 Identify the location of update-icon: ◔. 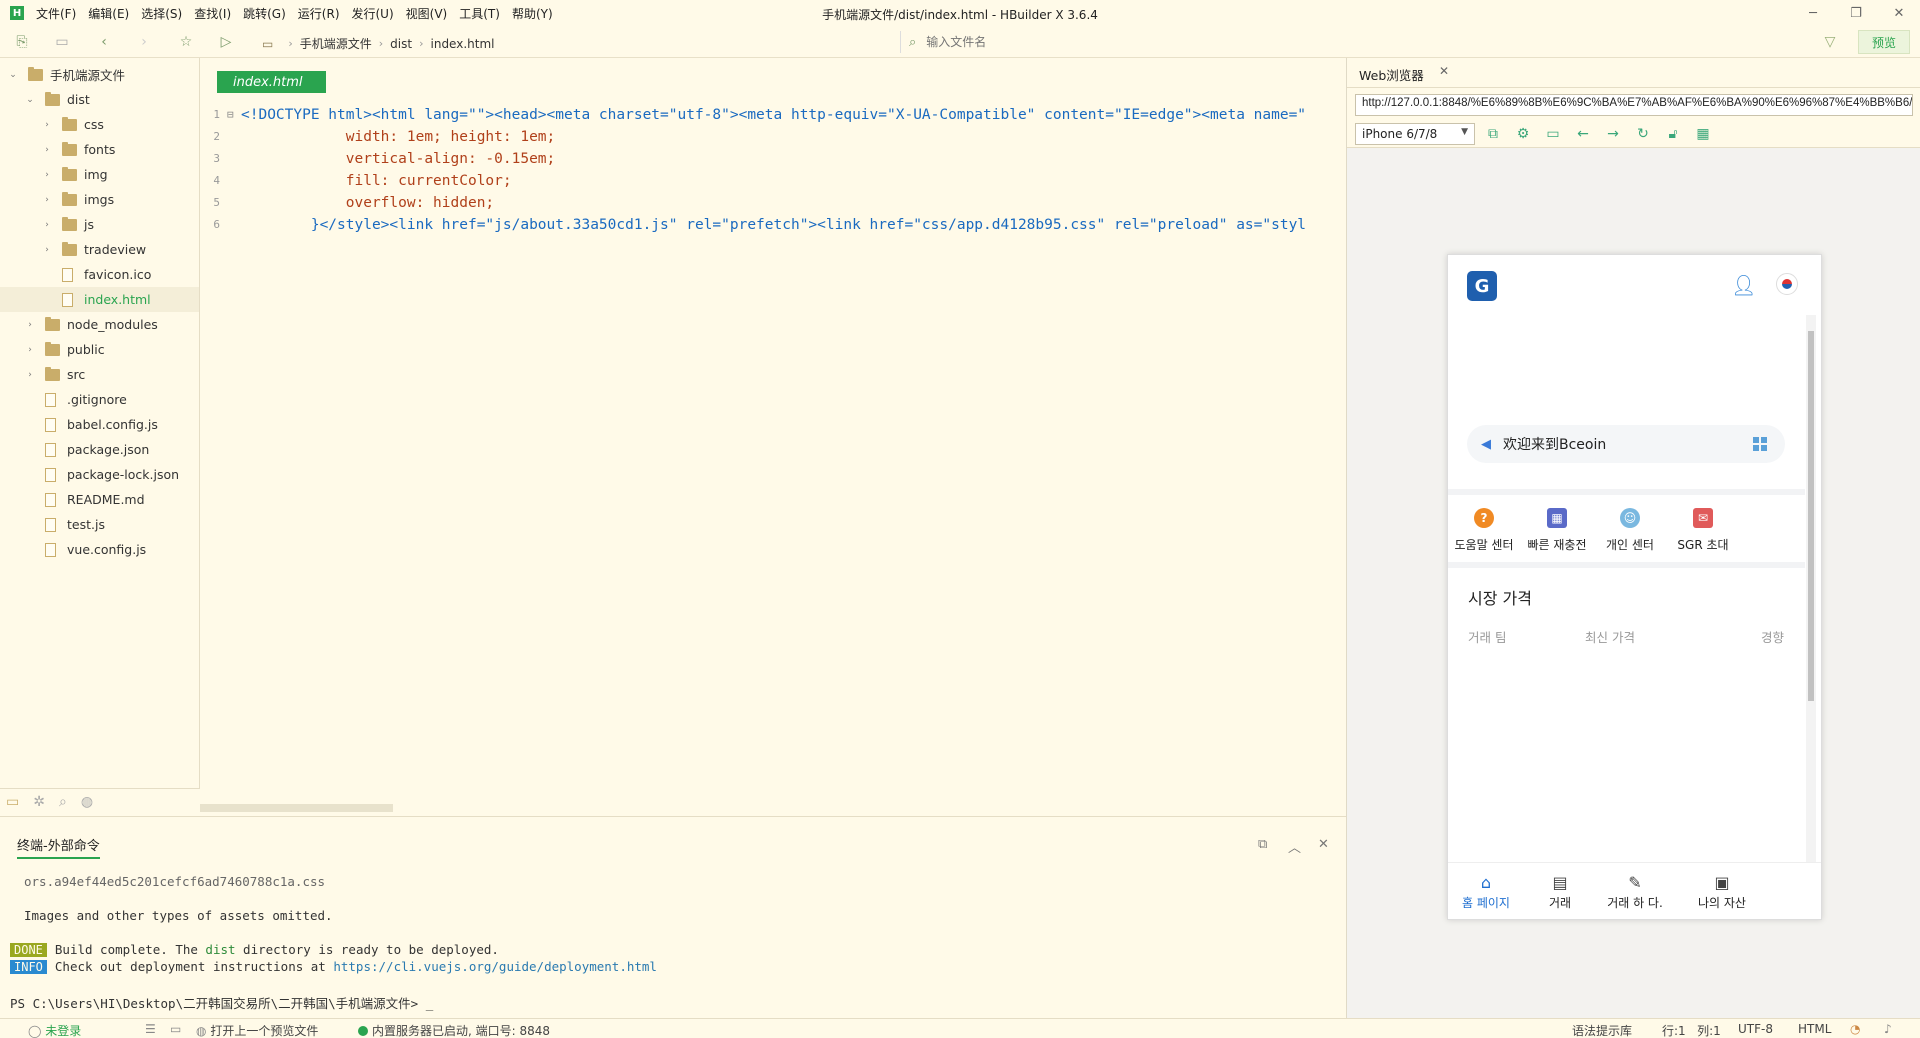
(1855, 1029).